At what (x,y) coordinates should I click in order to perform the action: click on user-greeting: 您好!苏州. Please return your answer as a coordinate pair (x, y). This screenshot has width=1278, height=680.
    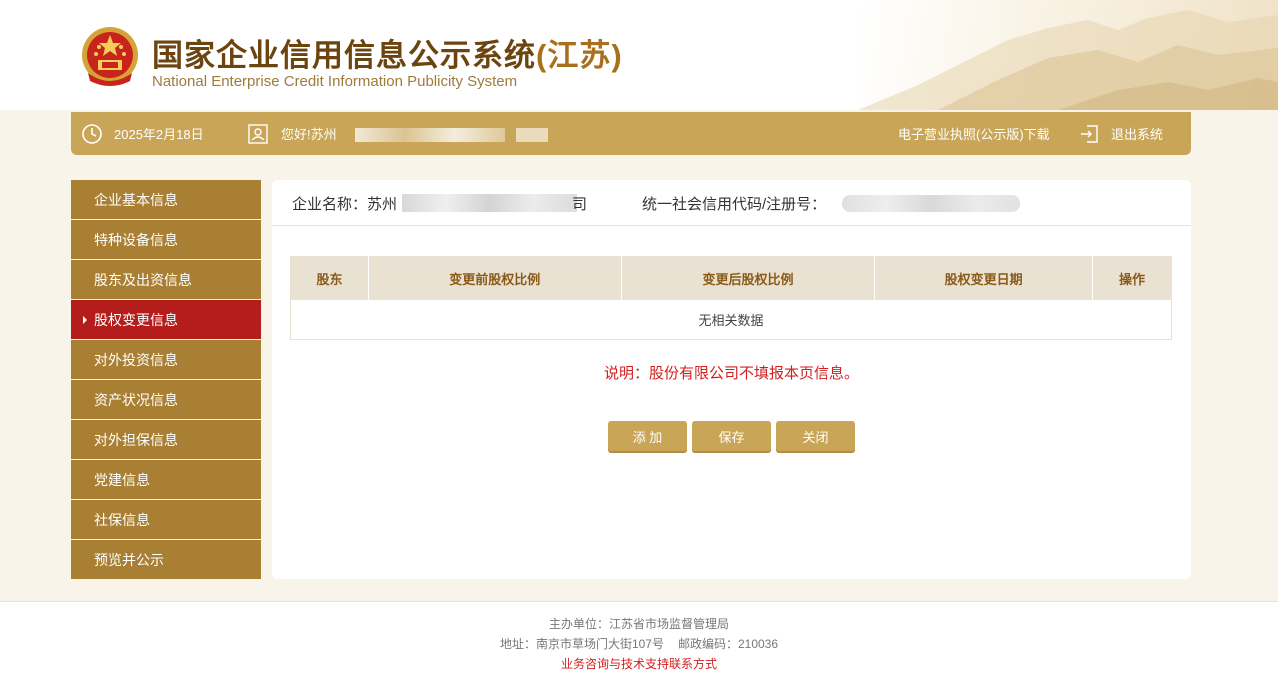
    Looking at the image, I should click on (309, 134).